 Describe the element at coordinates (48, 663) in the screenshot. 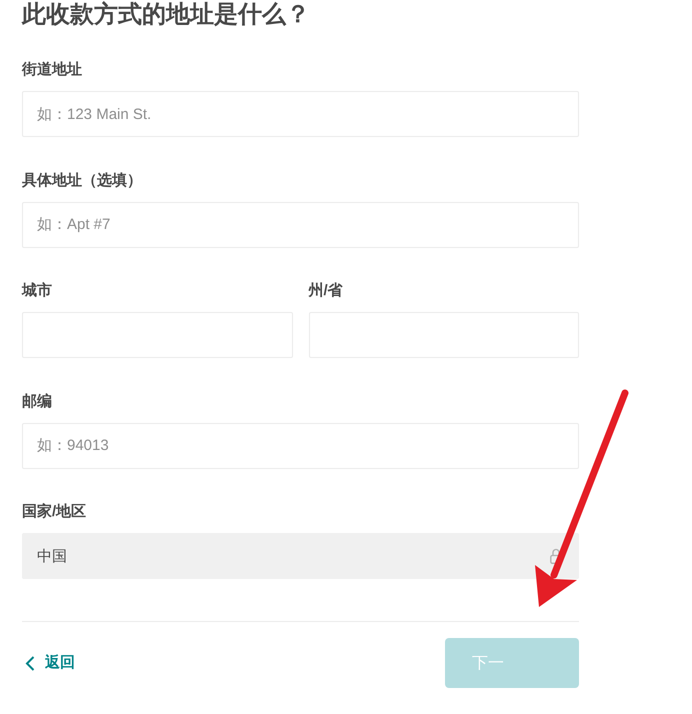

I see `back-link: 返回` at that location.